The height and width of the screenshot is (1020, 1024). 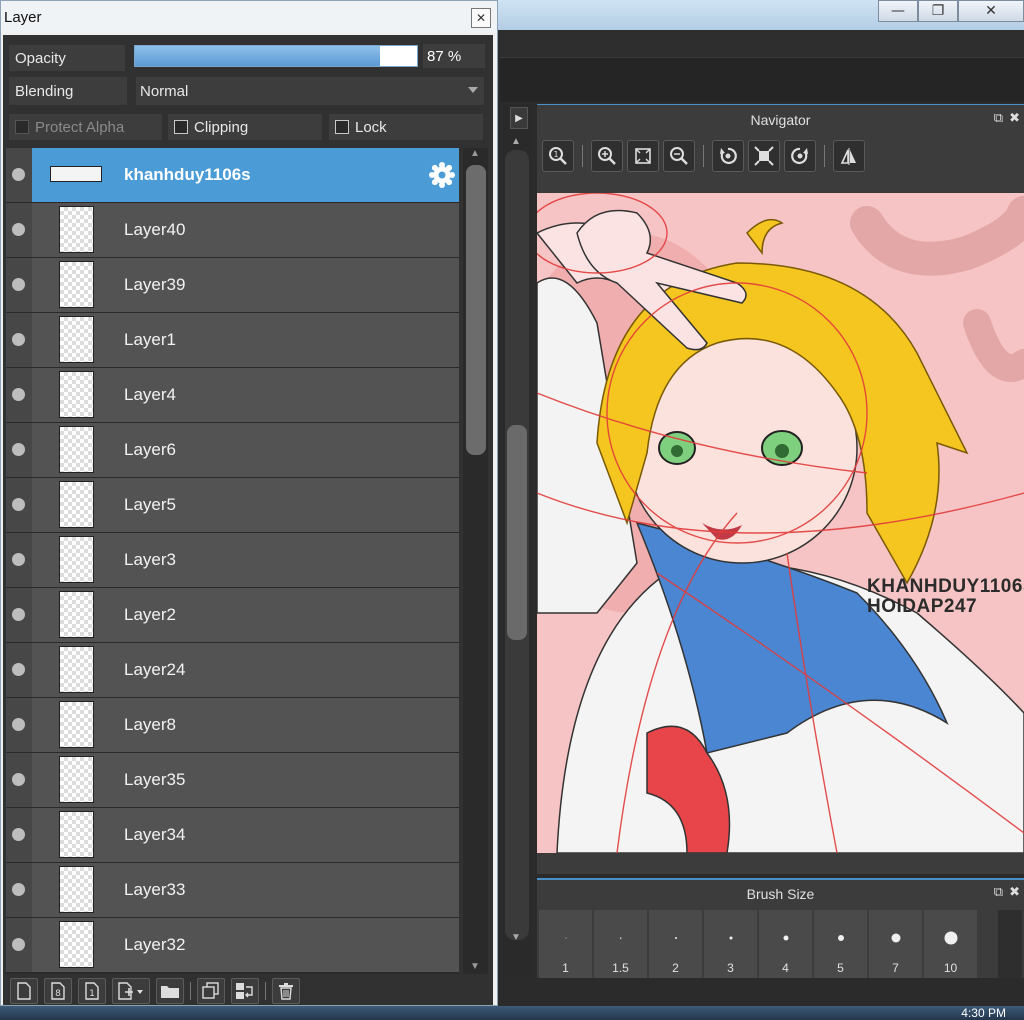 What do you see at coordinates (675, 944) in the screenshot?
I see `brush-size-option: 2` at bounding box center [675, 944].